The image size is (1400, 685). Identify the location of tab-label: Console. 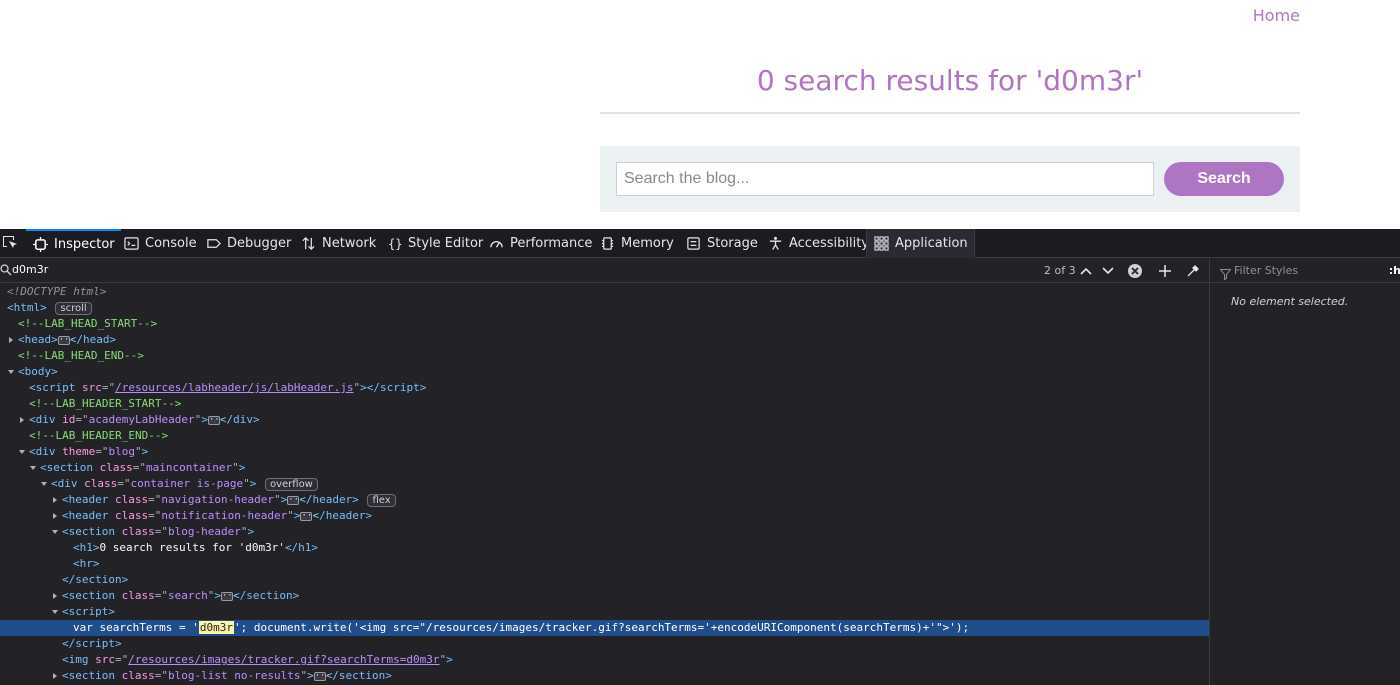
(171, 243).